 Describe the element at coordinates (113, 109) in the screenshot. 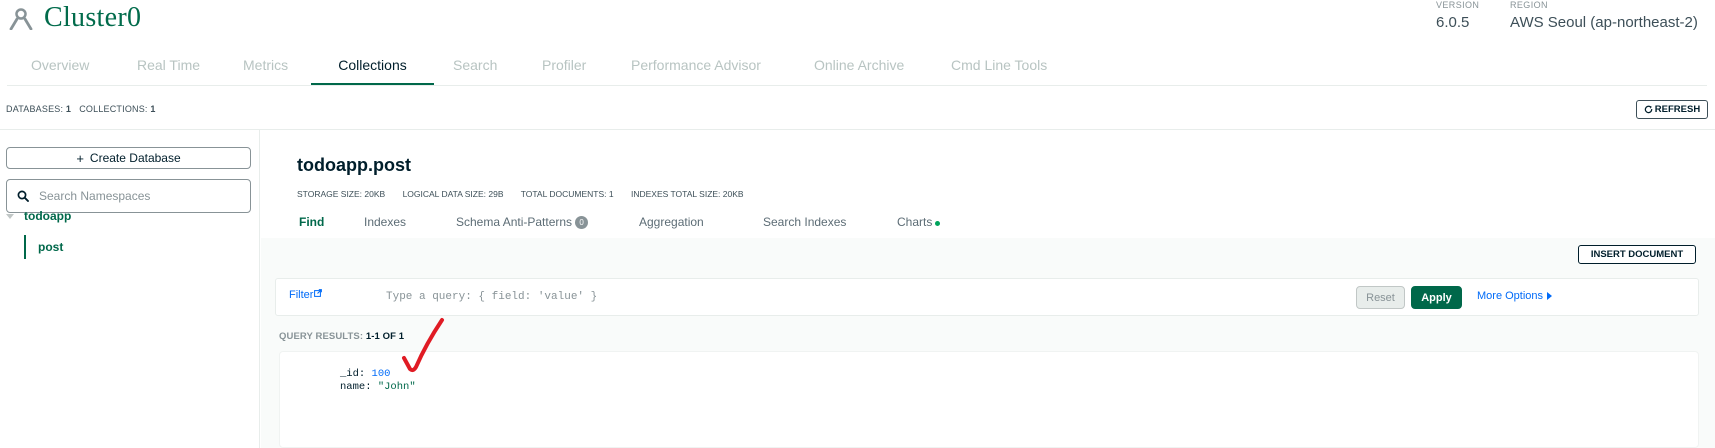

I see `collections-label: COLLECTIONS:` at that location.